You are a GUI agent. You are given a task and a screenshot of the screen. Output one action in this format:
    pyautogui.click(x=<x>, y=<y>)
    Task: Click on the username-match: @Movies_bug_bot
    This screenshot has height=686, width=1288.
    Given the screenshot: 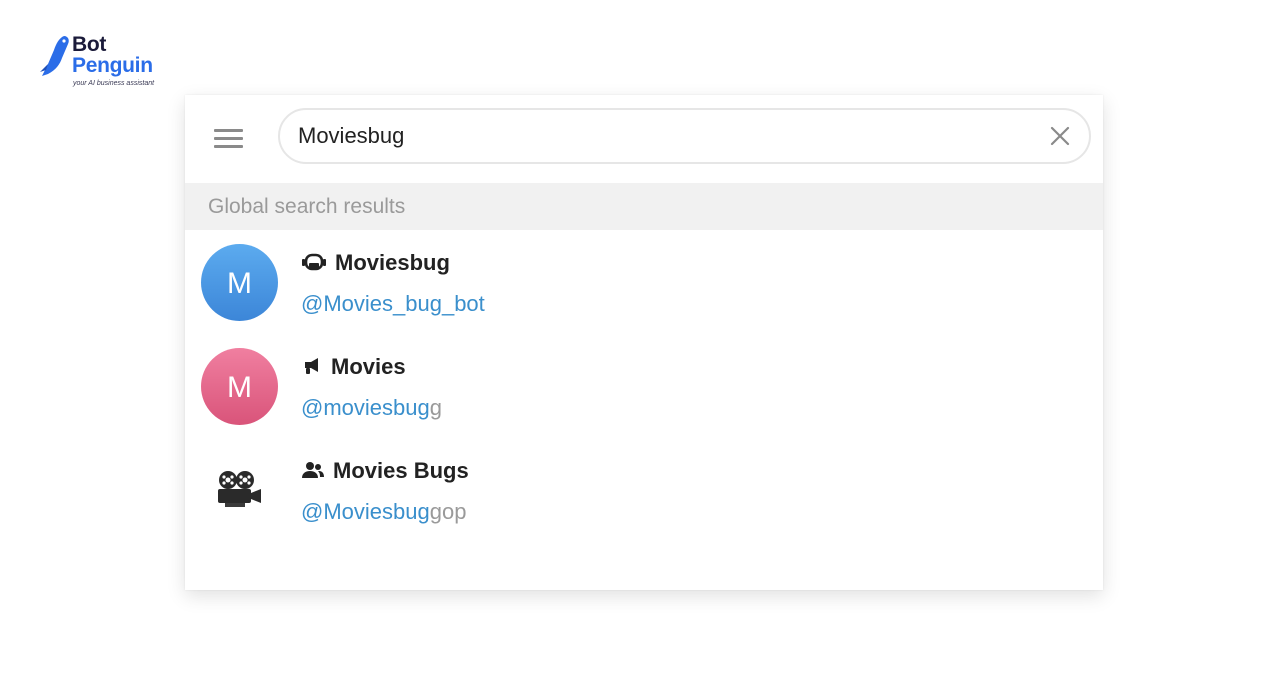 What is the action you would take?
    pyautogui.click(x=393, y=303)
    